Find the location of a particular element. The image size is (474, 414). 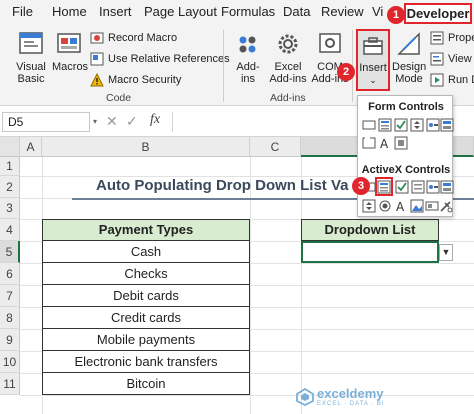

tab-home: Home is located at coordinates (69, 11).